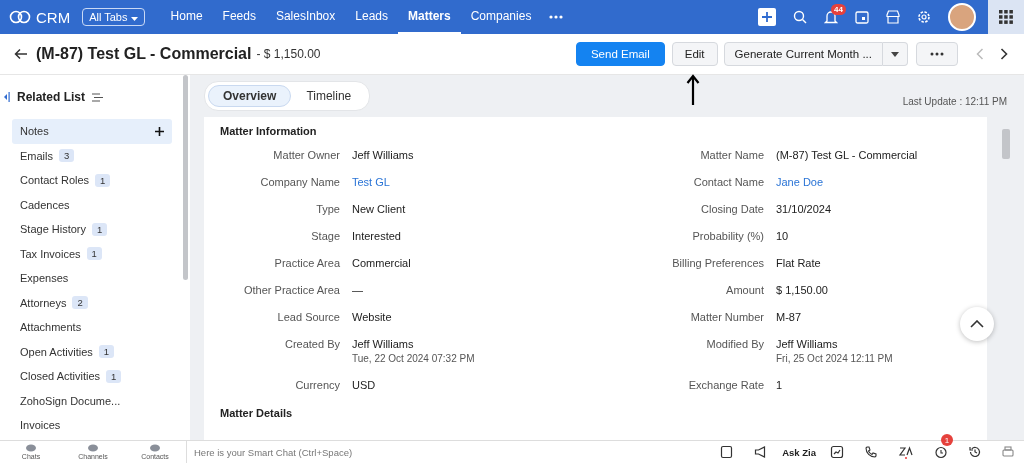 The width and height of the screenshot is (1024, 463). Describe the element at coordinates (717, 263) in the screenshot. I see `field-label: Billing Preferences` at that location.